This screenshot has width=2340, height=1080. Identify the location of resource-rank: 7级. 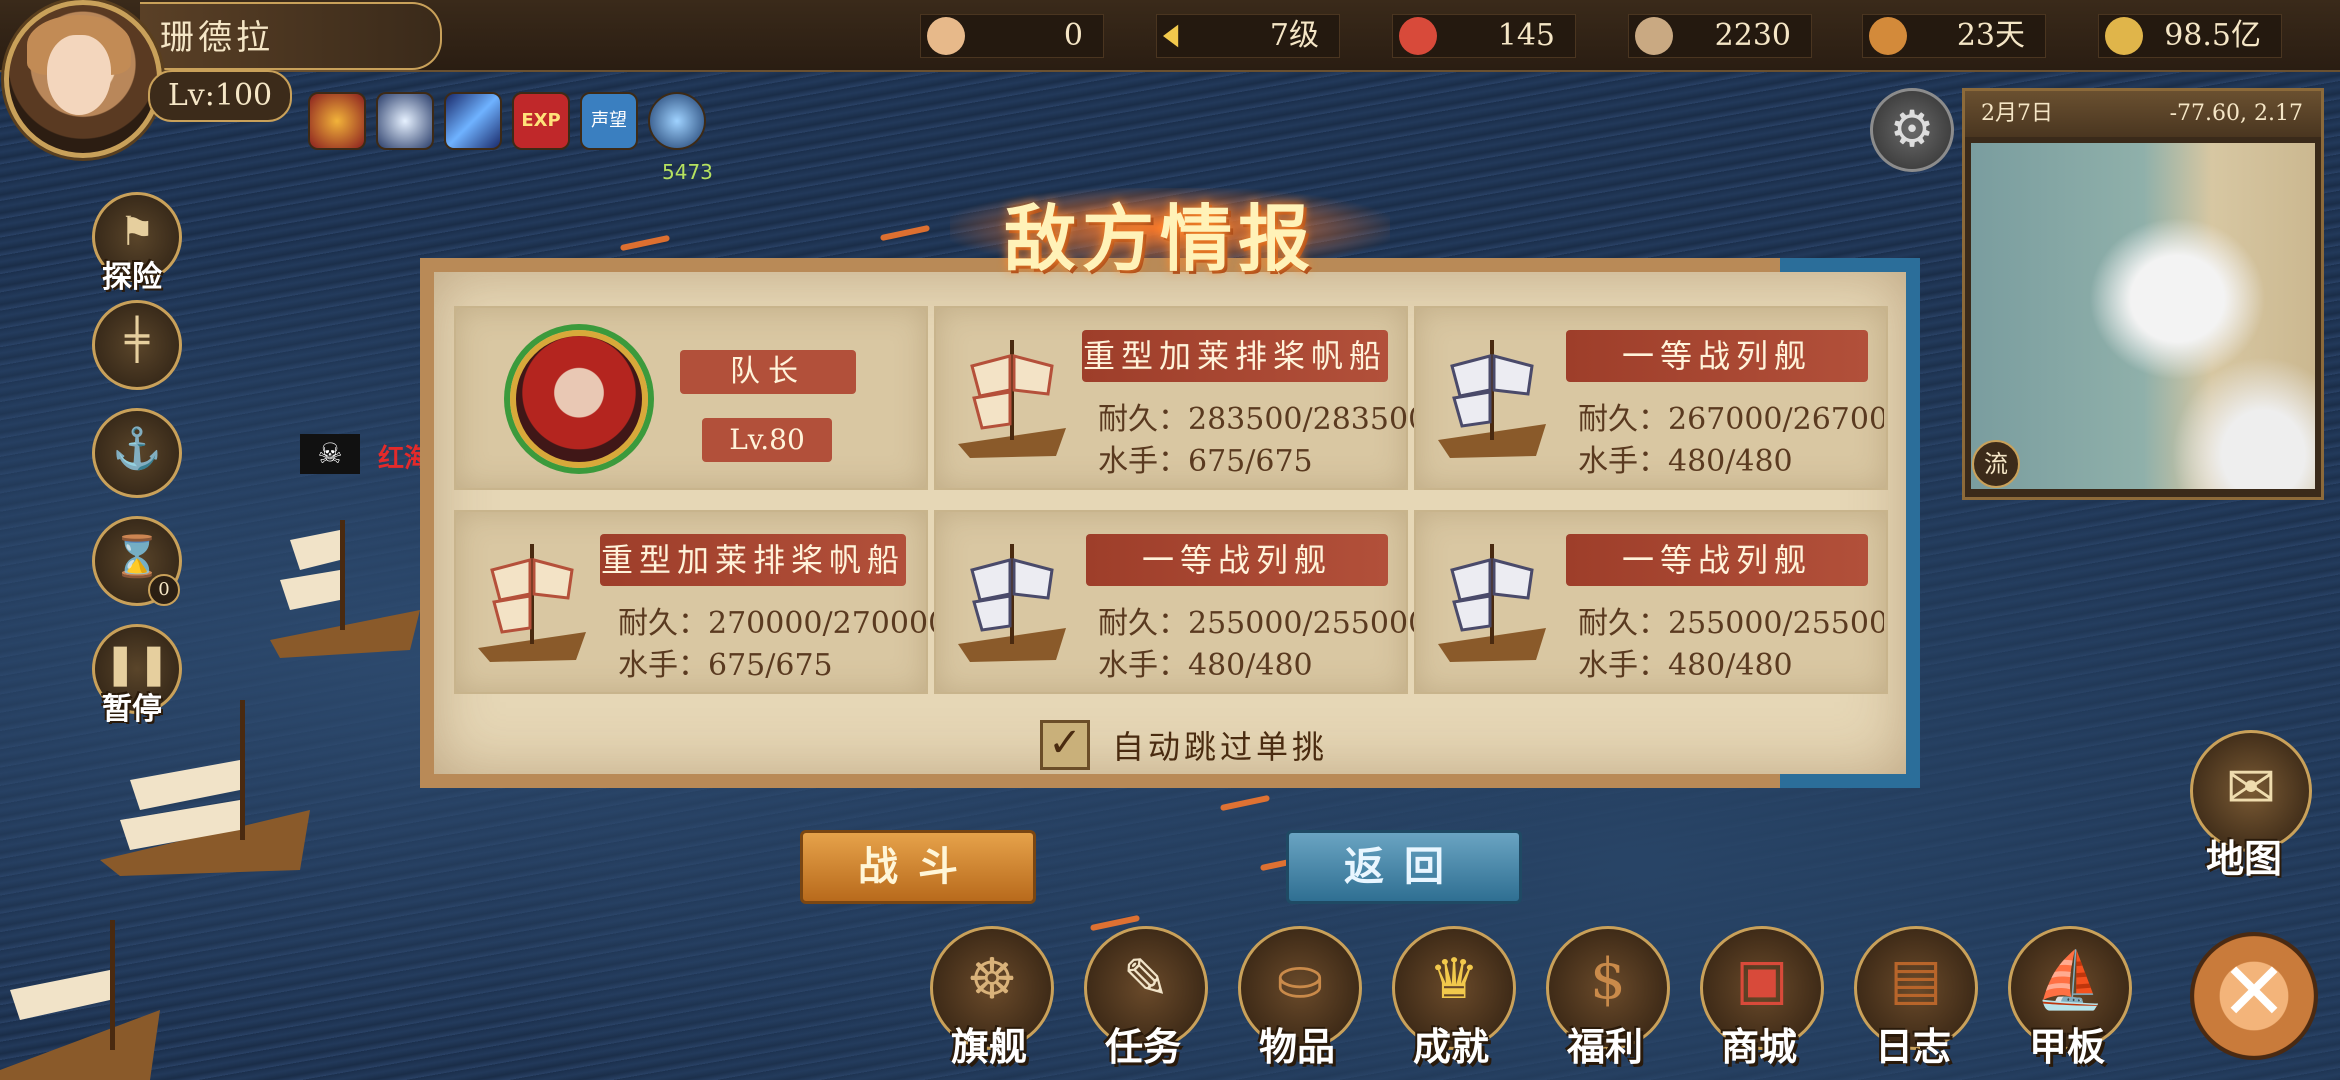
(1248, 36).